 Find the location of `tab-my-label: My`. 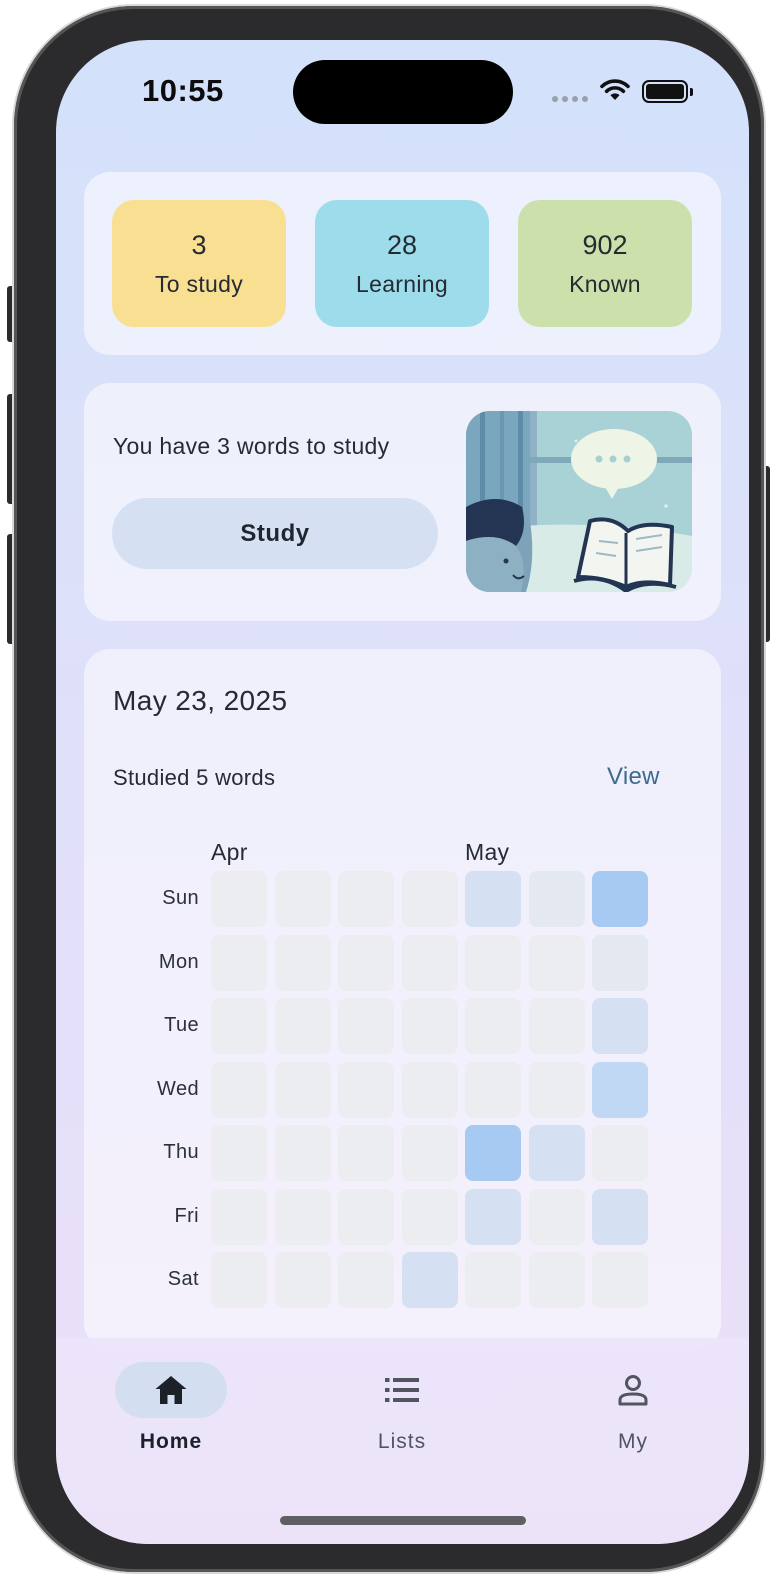

tab-my-label: My is located at coordinates (633, 1441).